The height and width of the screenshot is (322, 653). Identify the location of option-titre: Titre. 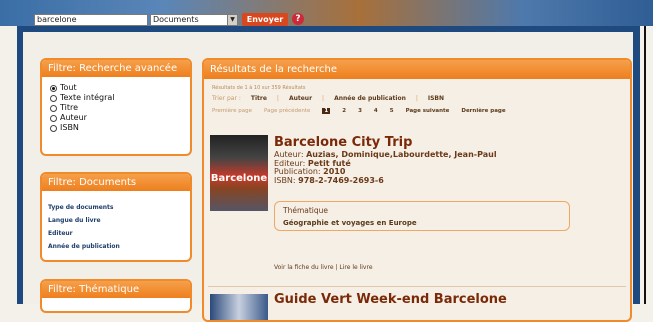
(120, 108).